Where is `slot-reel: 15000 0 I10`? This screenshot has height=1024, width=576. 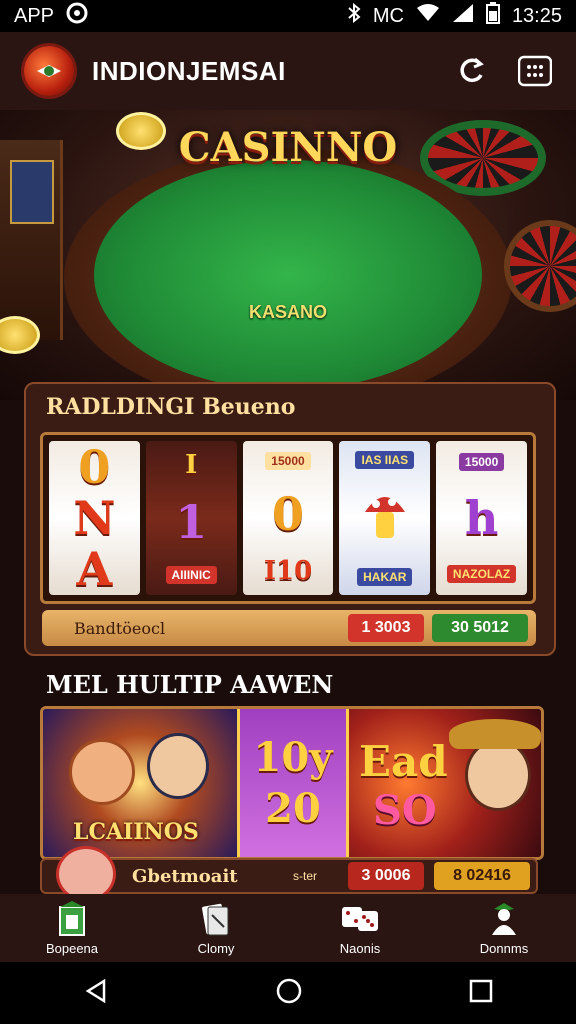 slot-reel: 15000 0 I10 is located at coordinates (288, 518).